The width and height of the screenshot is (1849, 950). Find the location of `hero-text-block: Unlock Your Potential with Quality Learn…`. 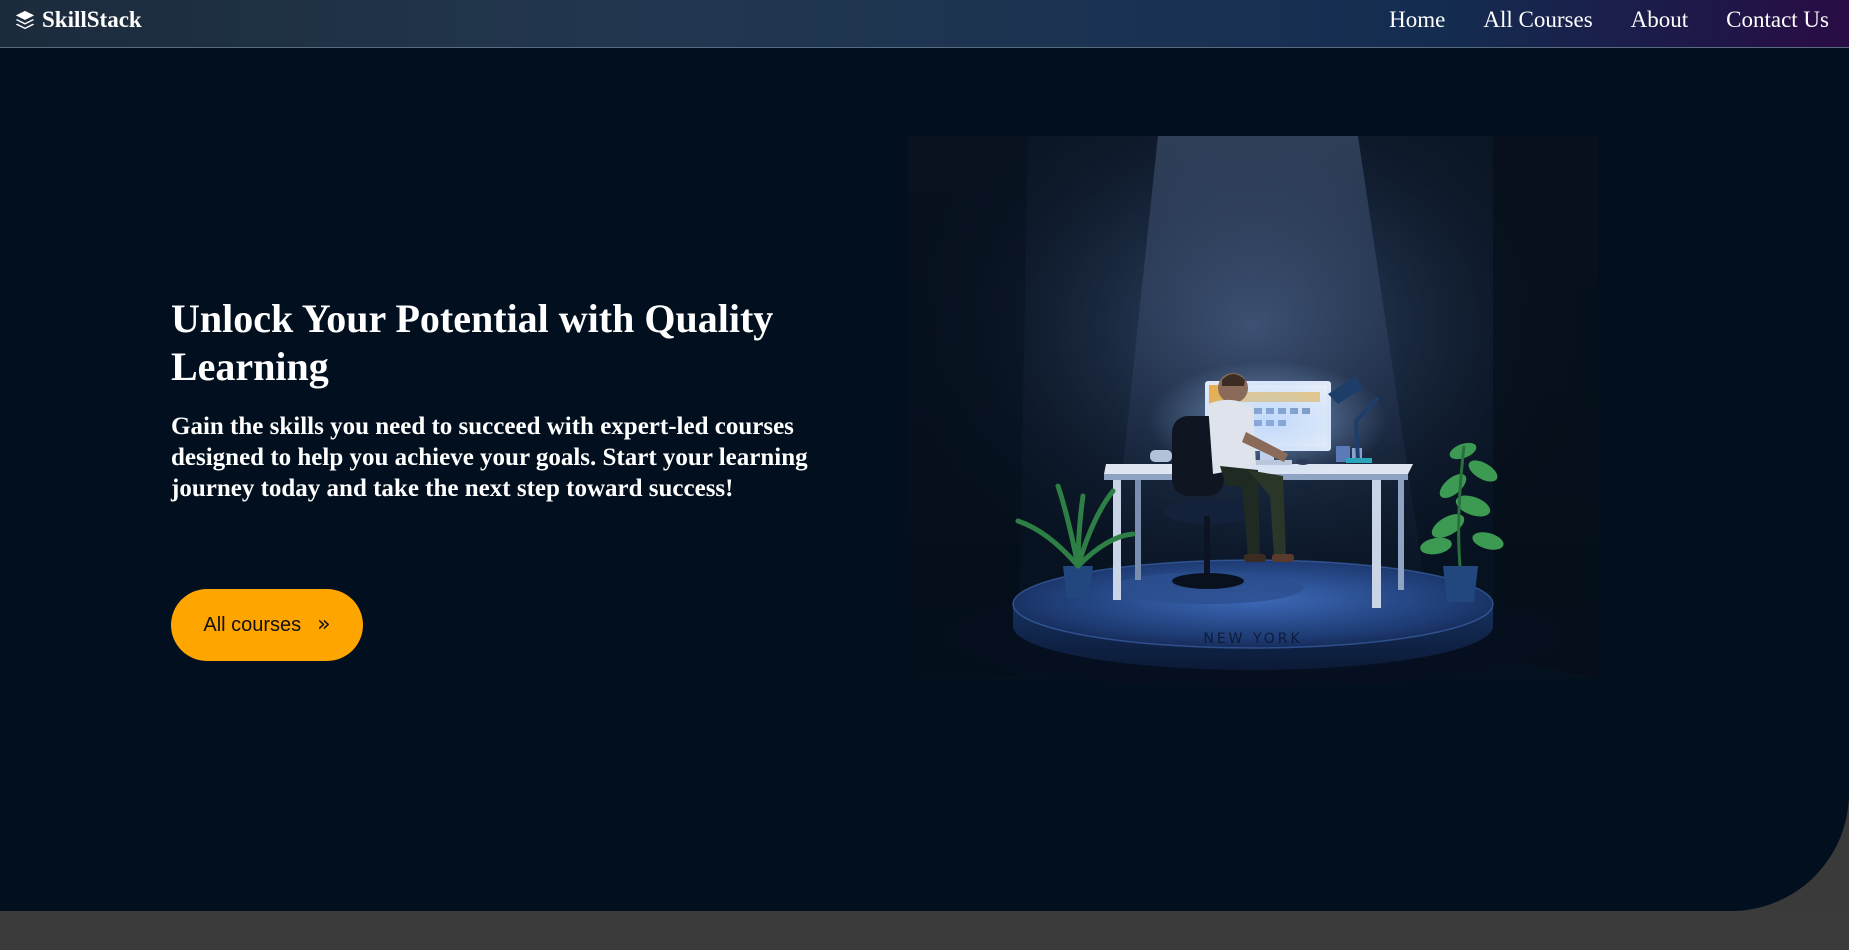

hero-text-block: Unlock Your Potential with Quality Learn… is located at coordinates (496, 399).